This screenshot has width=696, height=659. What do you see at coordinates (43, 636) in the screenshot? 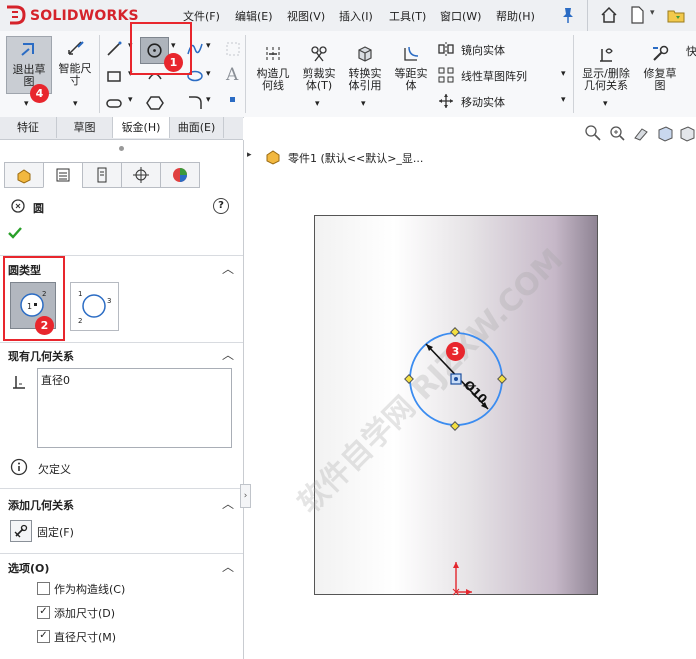
I see `diameter-dimension-checkbox: ✓` at bounding box center [43, 636].